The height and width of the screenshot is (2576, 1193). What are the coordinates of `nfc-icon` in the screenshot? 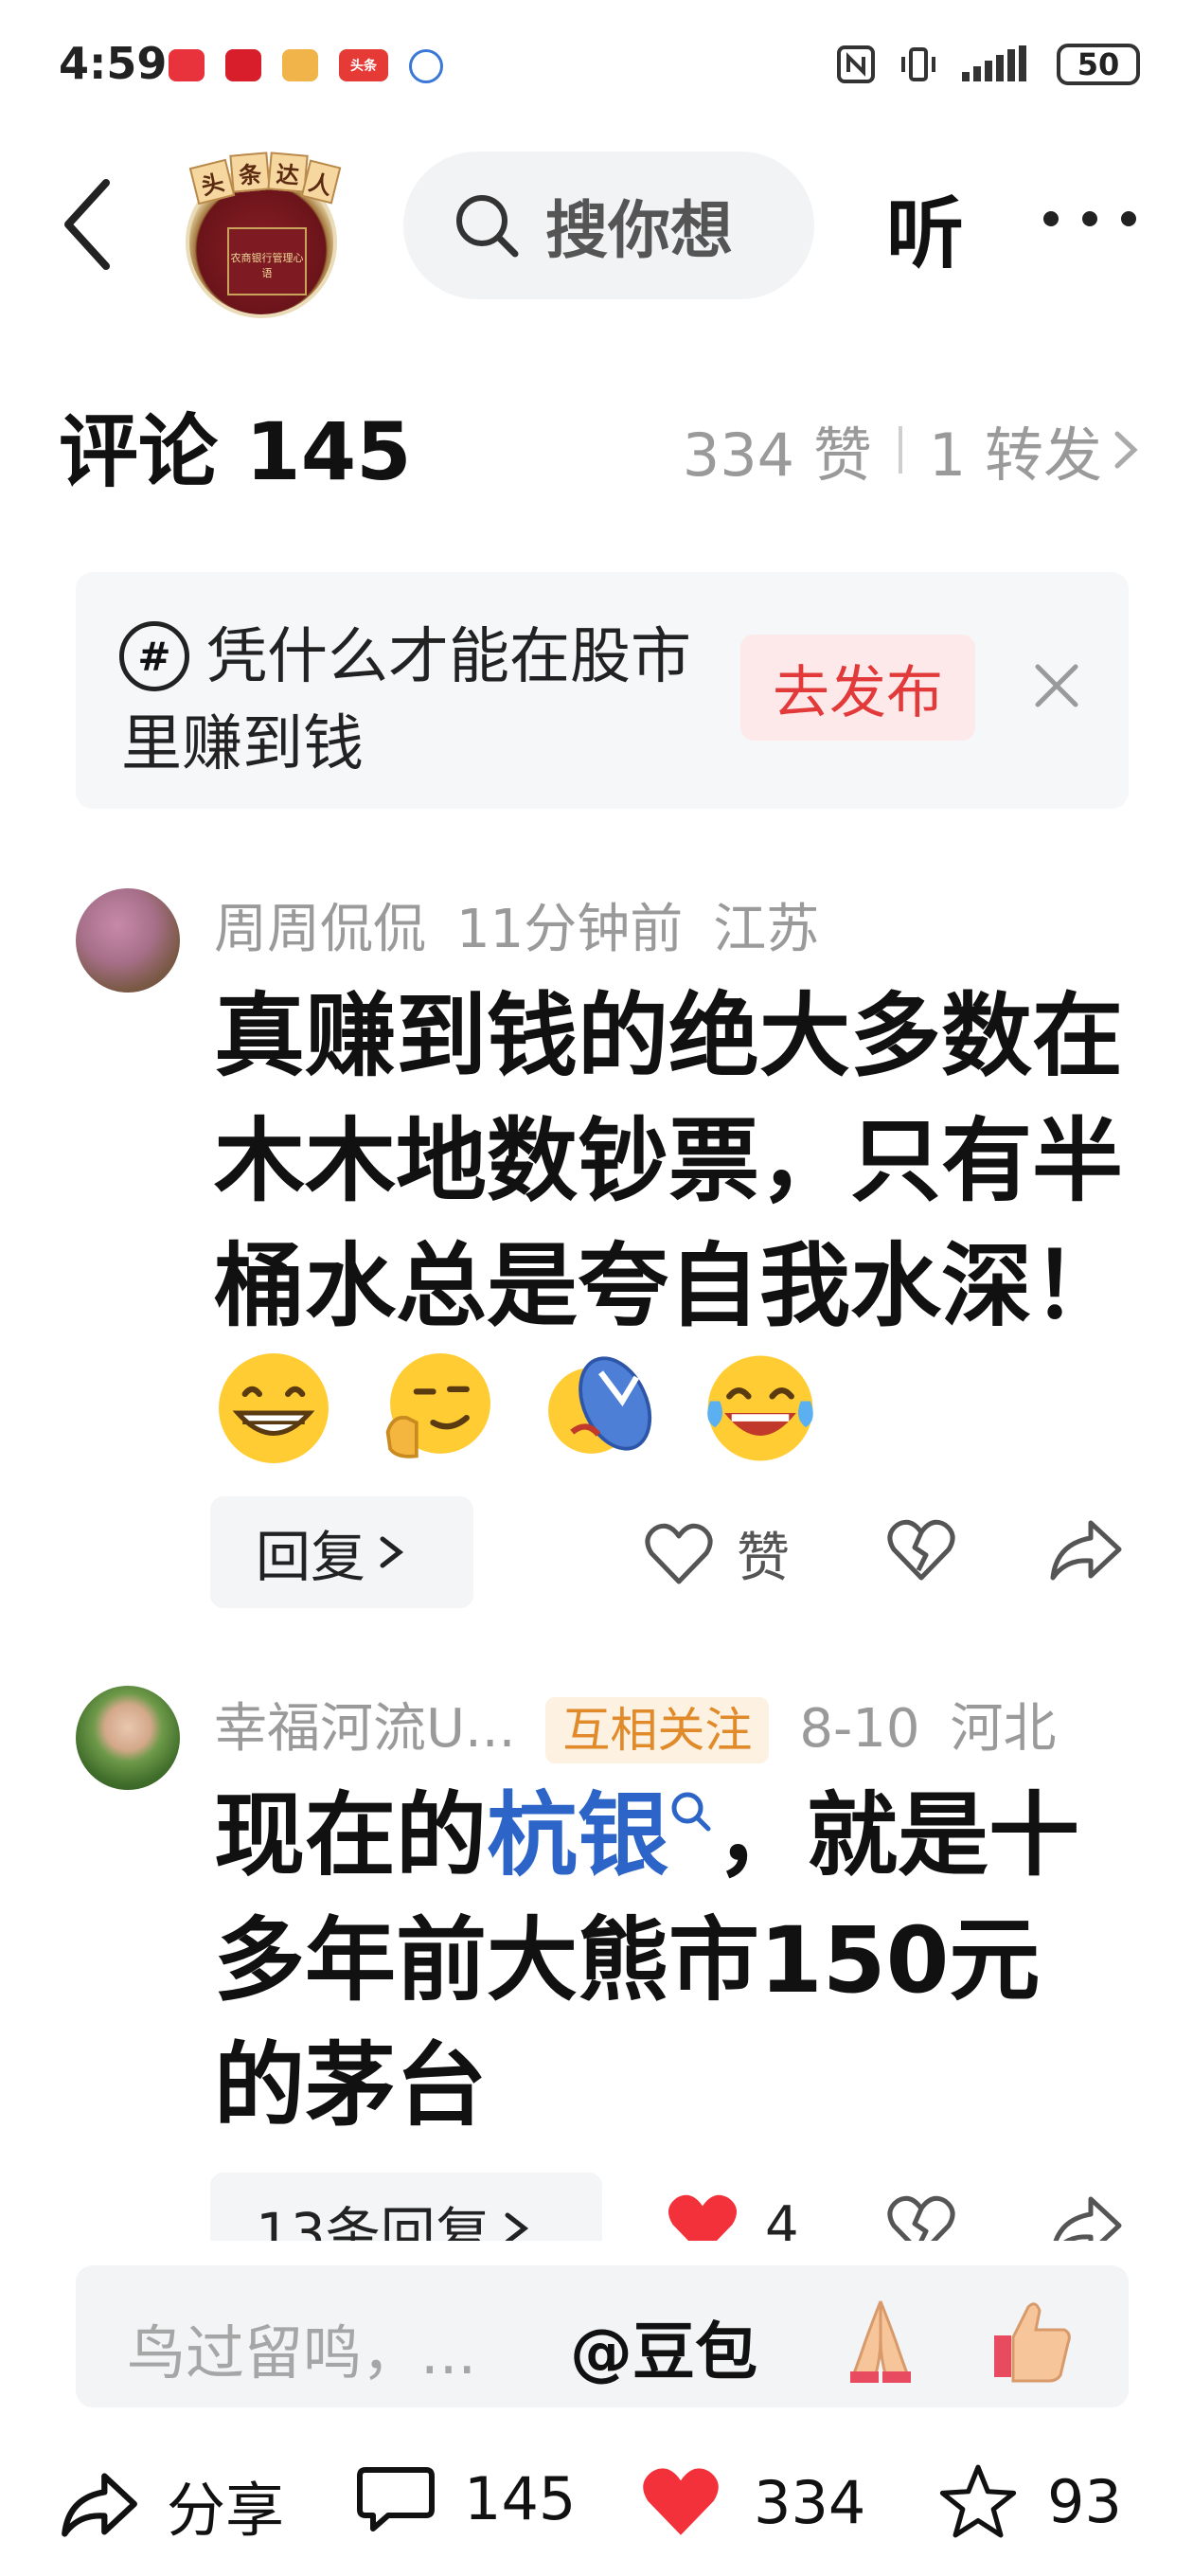 It's located at (856, 64).